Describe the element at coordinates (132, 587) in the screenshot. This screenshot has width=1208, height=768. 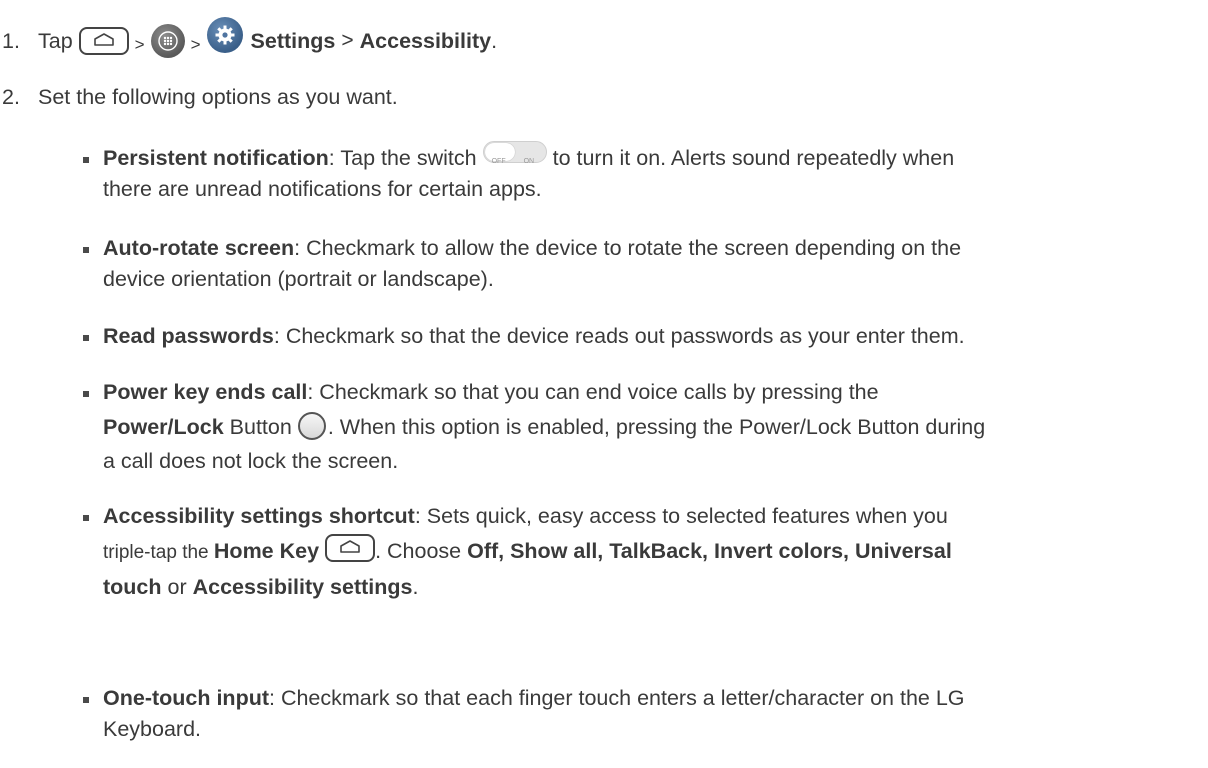
I see `choices-label: touch` at that location.